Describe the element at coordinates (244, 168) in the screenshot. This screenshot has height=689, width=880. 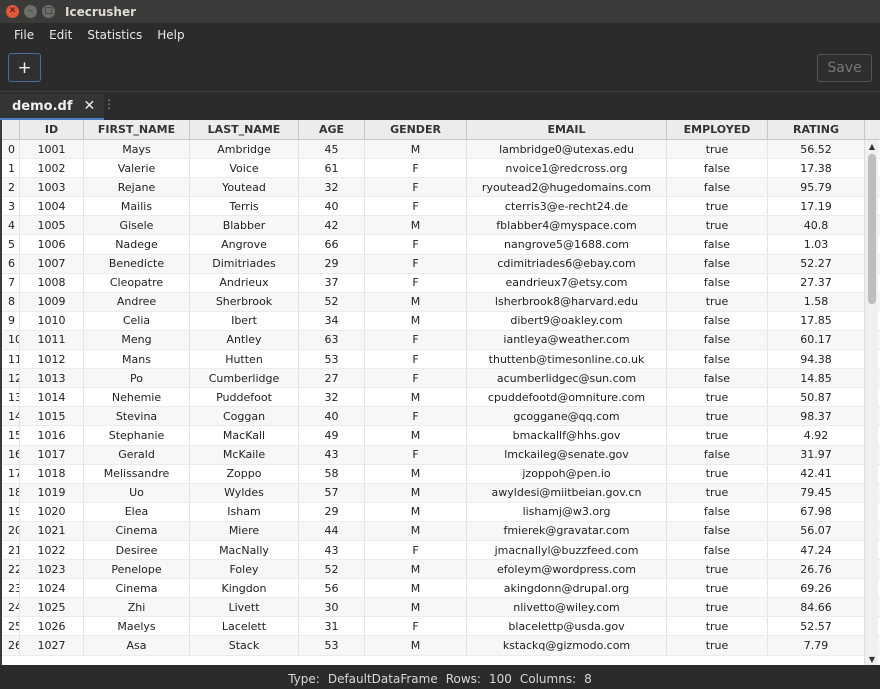
I see `table-cell: Voice` at that location.